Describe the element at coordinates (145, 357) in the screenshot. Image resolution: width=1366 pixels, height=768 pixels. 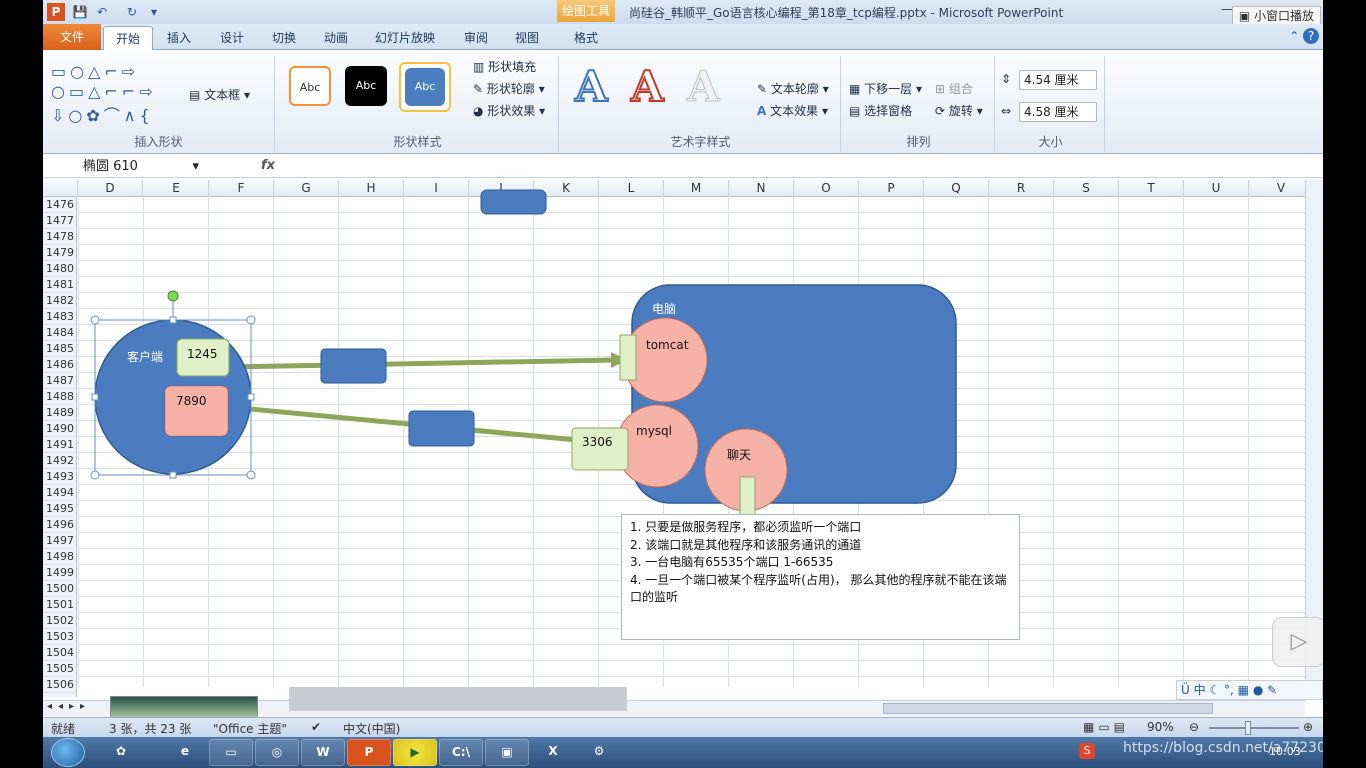
I see `client-label: 客户端` at that location.